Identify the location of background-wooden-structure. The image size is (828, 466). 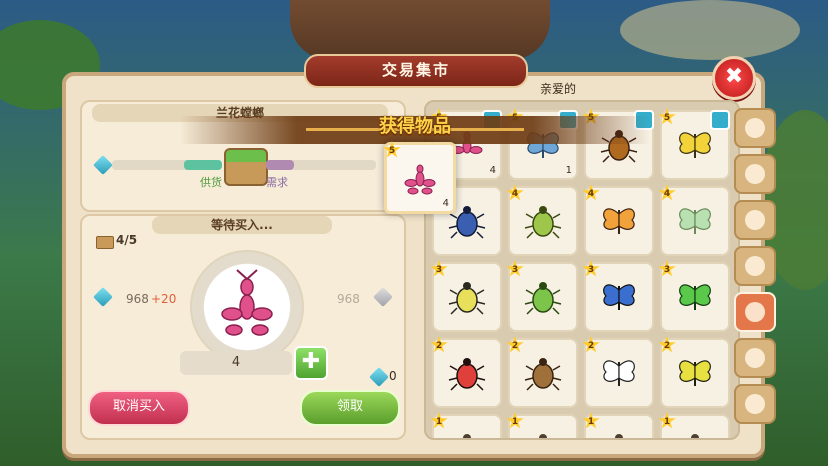
(420, 30).